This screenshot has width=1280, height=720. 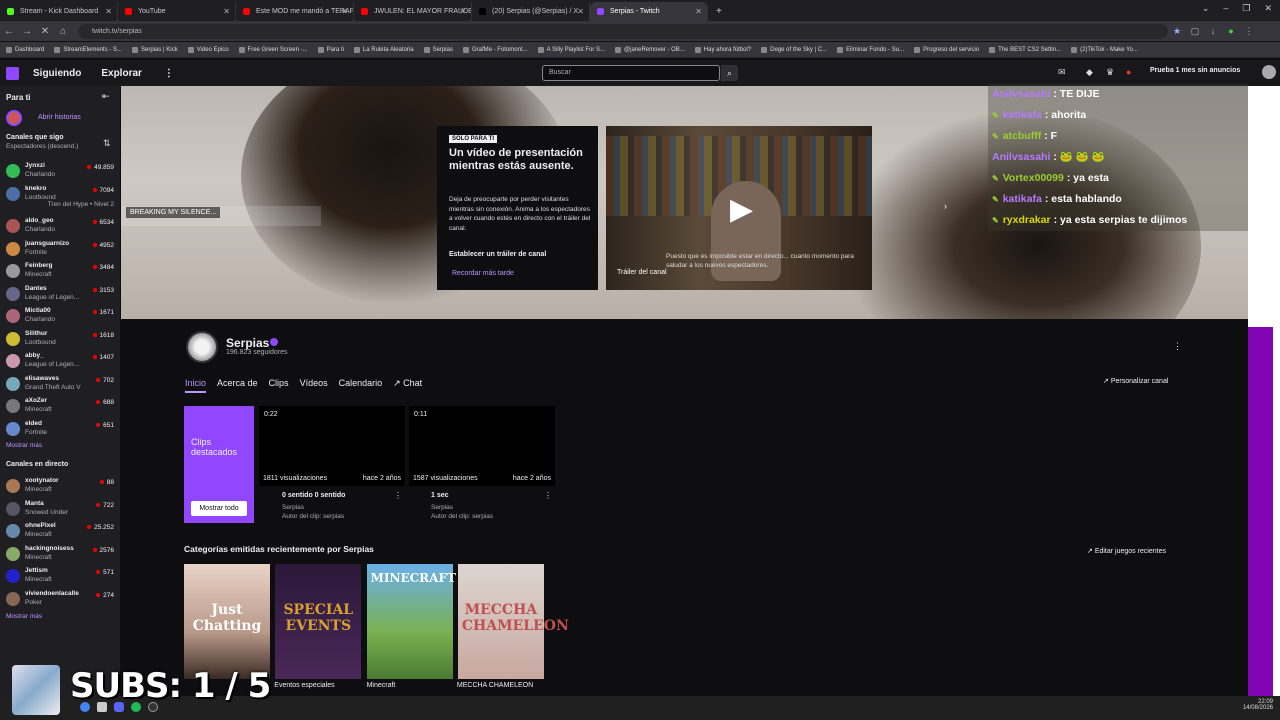 I want to click on downloads-icon: ↓, so click(x=1213, y=31).